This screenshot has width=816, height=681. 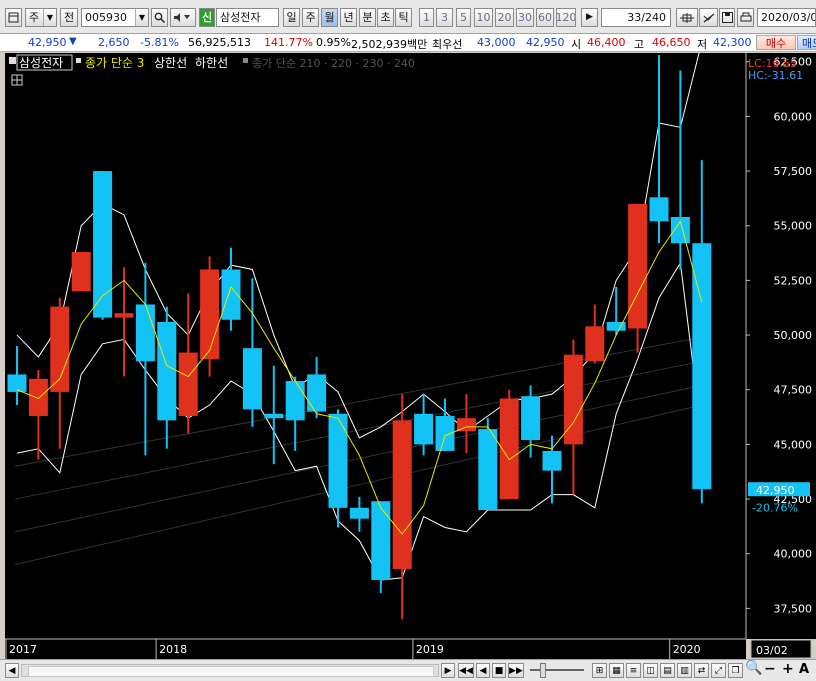 I want to click on rewind-button: ◀◀, so click(x=466, y=670).